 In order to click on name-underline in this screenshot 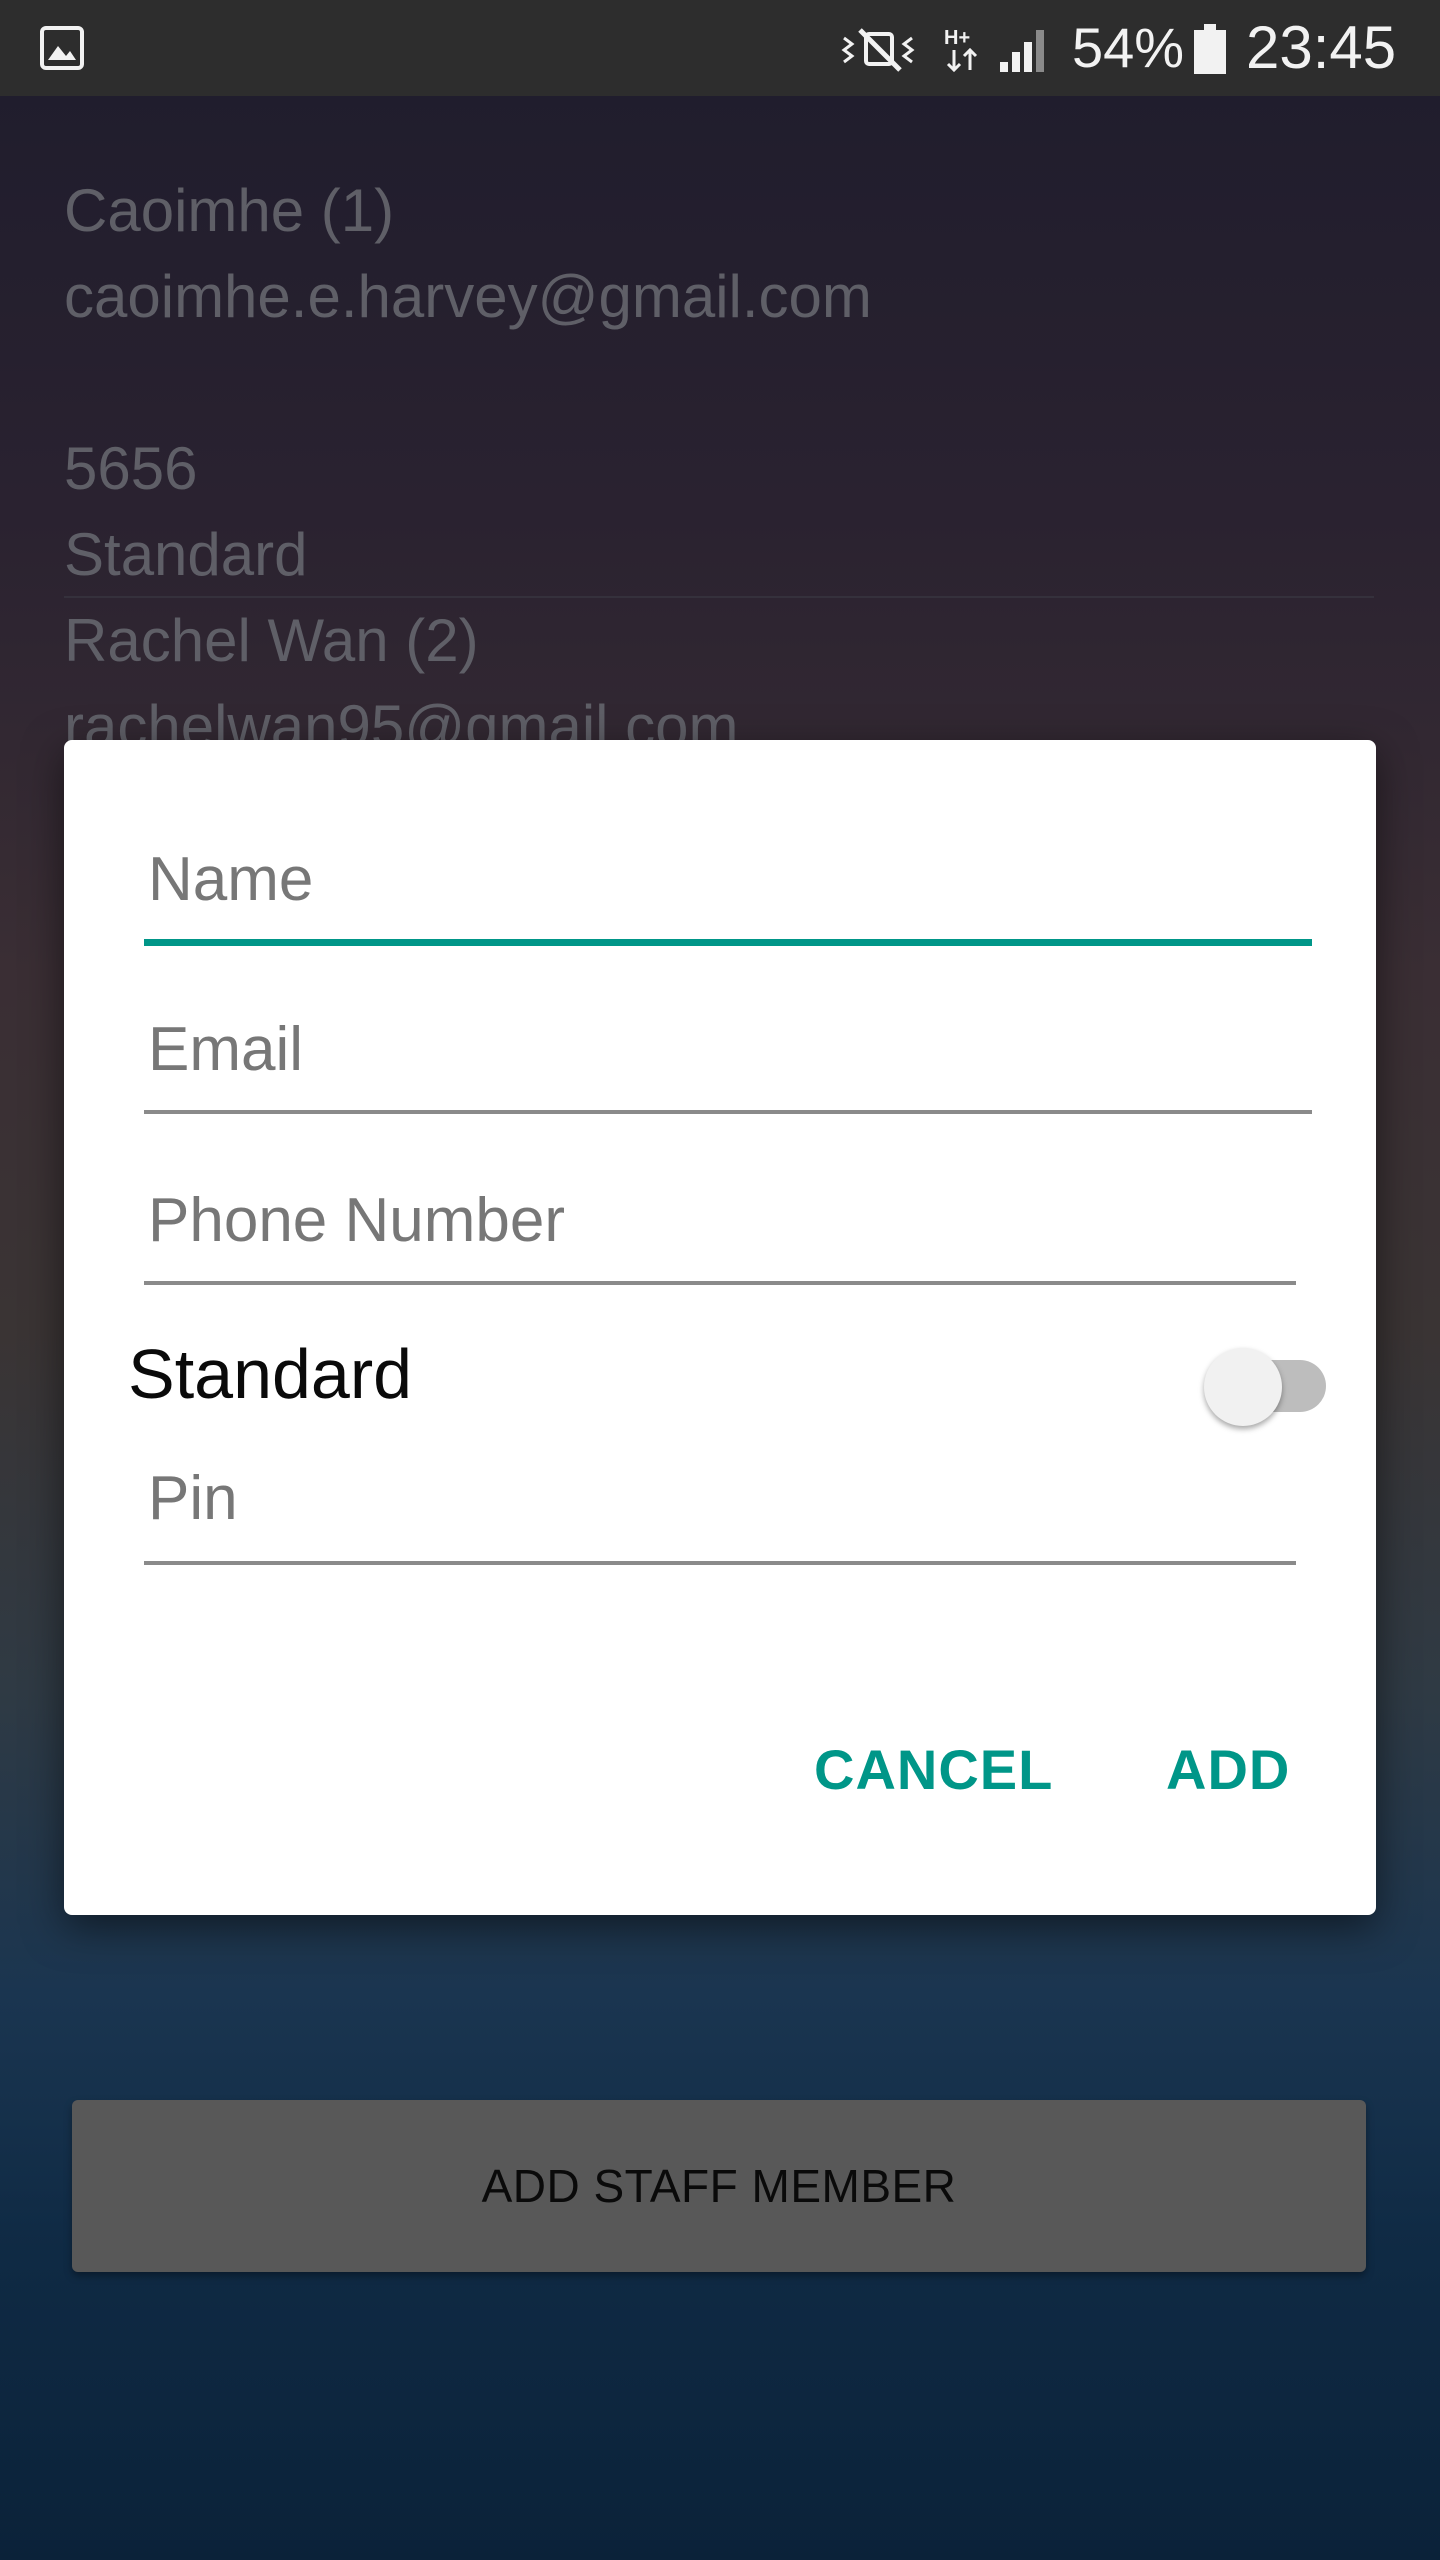, I will do `click(728, 942)`.